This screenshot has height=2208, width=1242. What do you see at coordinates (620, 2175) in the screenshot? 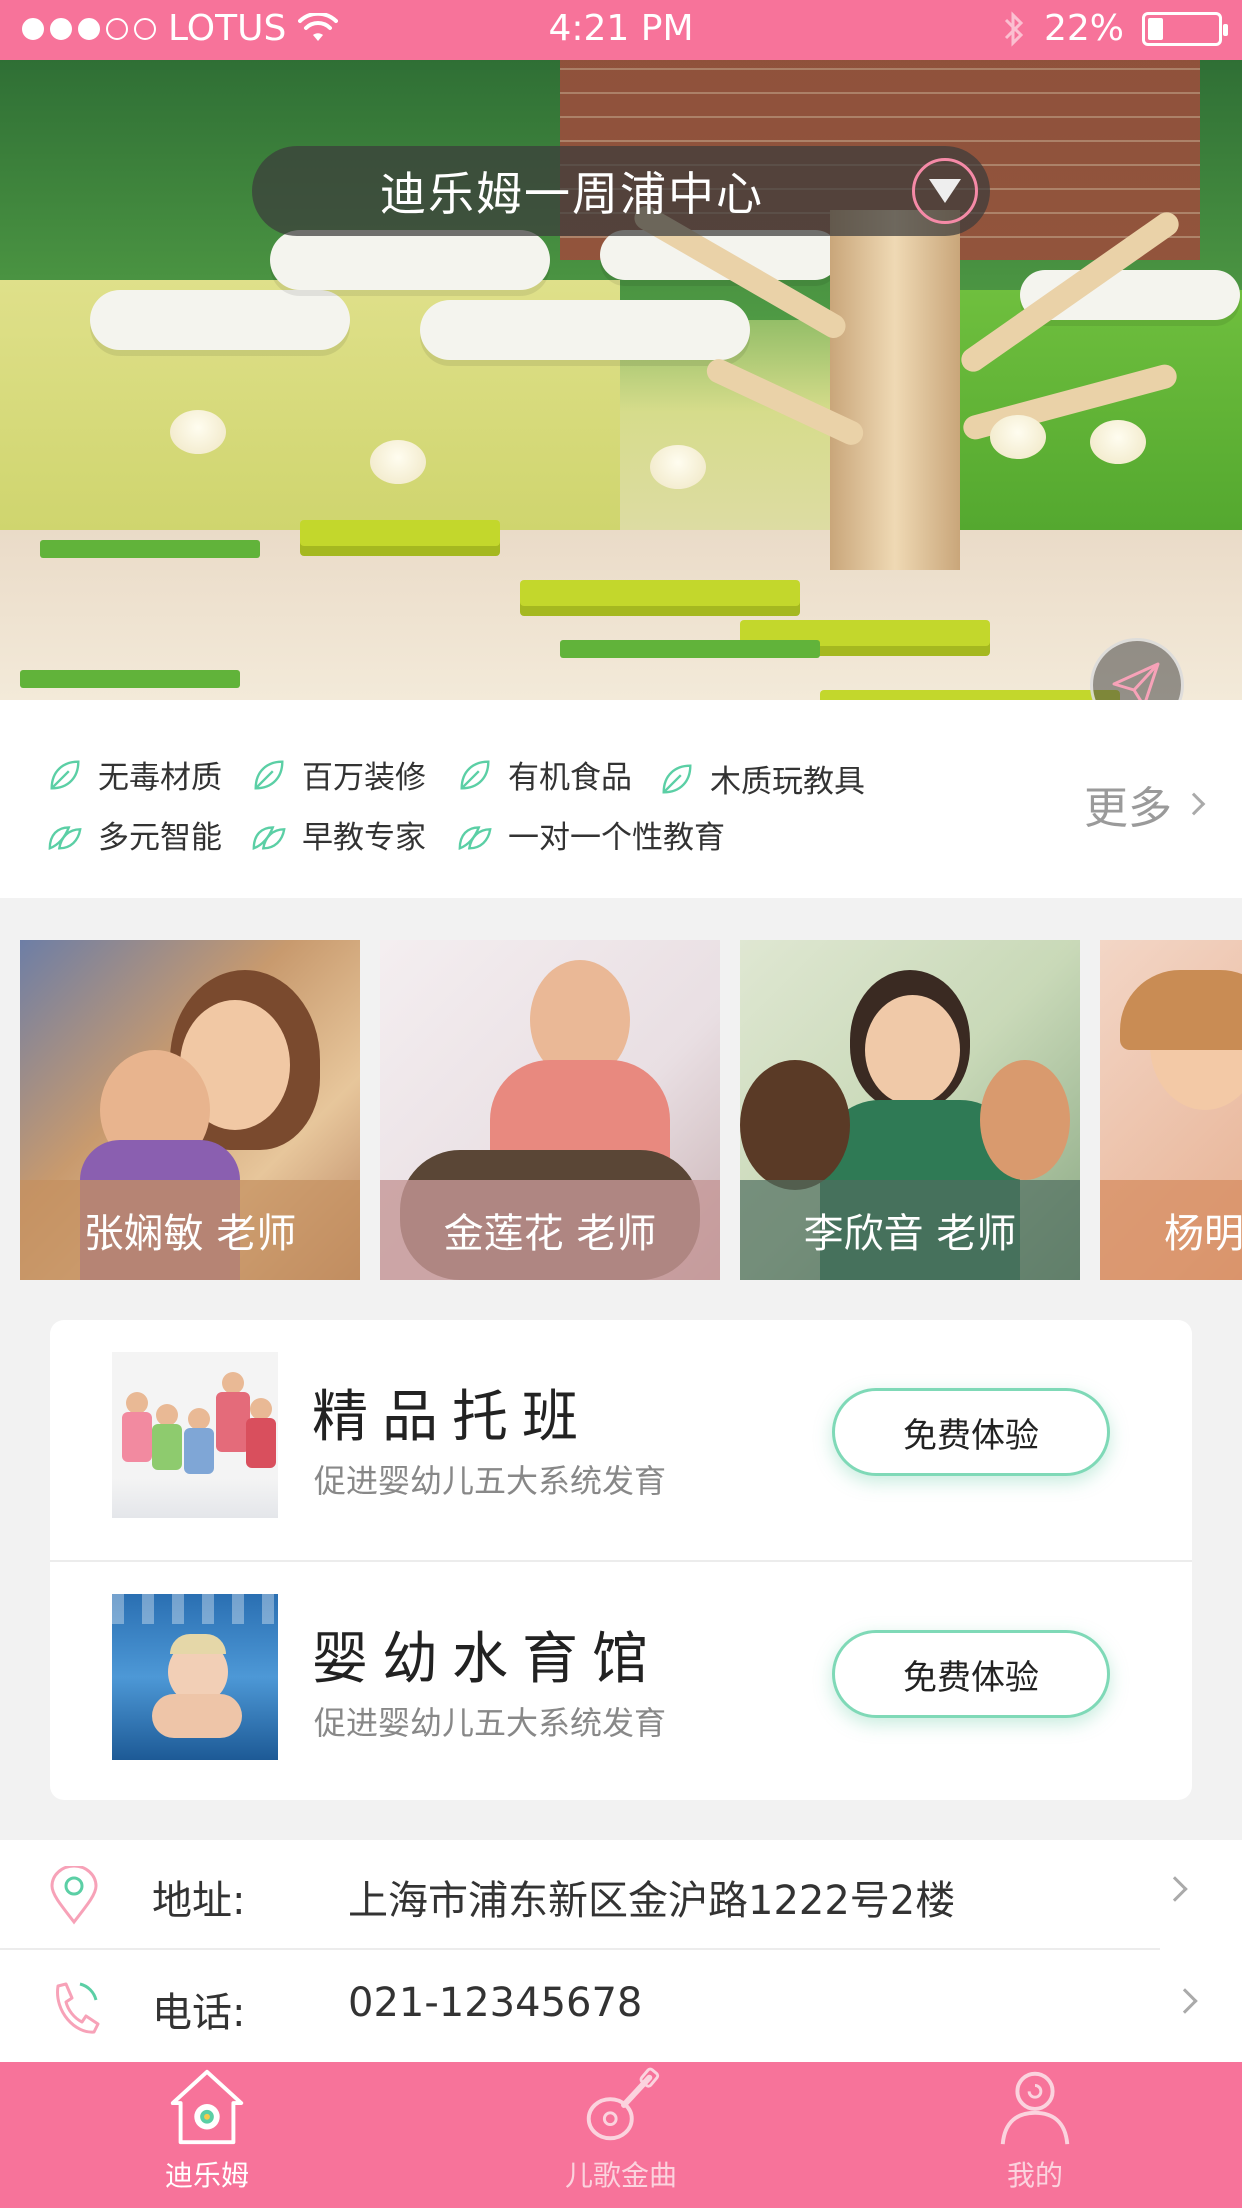
I see `tab-label: 儿歌金曲` at bounding box center [620, 2175].